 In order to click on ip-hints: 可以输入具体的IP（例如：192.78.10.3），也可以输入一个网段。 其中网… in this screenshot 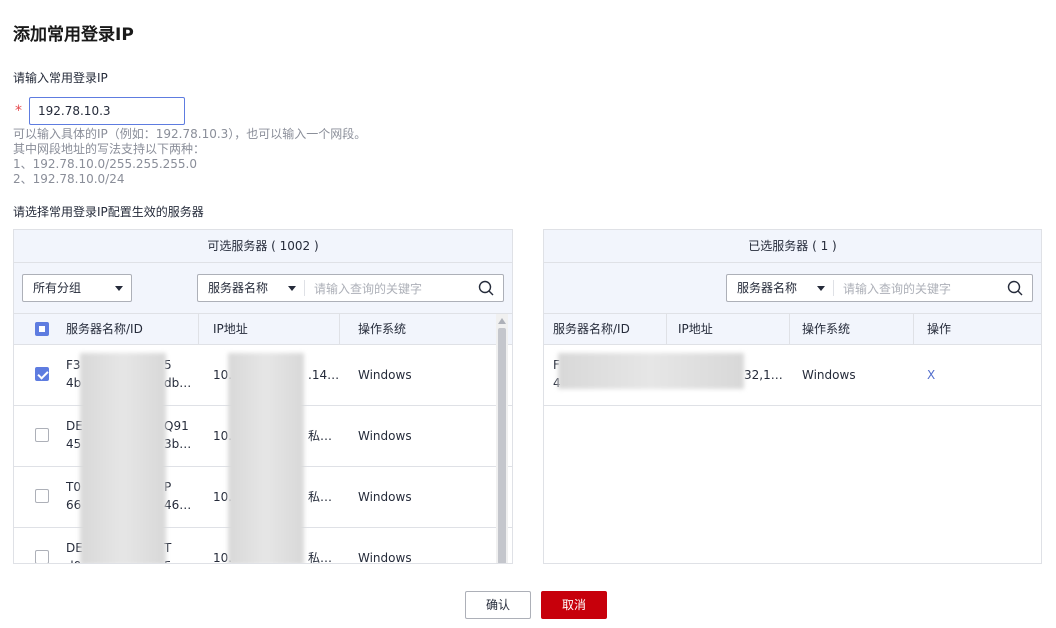, I will do `click(189, 157)`.